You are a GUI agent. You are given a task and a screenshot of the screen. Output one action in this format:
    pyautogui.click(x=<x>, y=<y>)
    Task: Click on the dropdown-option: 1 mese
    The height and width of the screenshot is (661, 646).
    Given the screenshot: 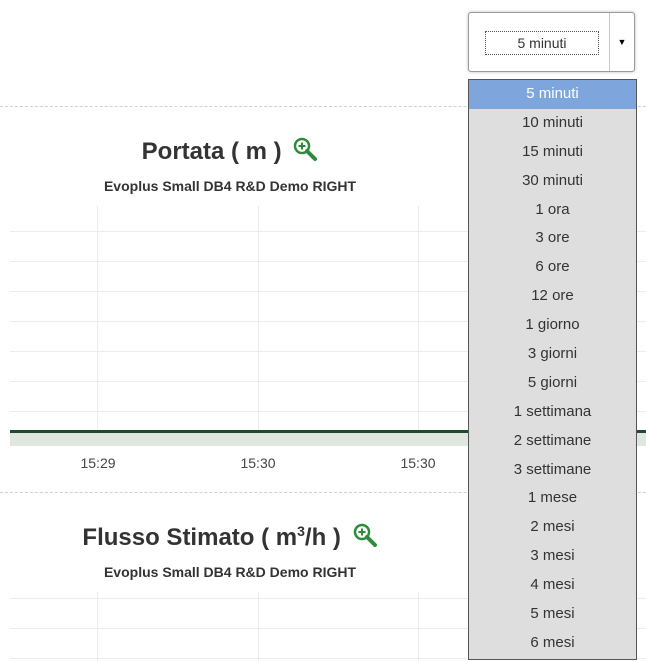 What is the action you would take?
    pyautogui.click(x=552, y=498)
    